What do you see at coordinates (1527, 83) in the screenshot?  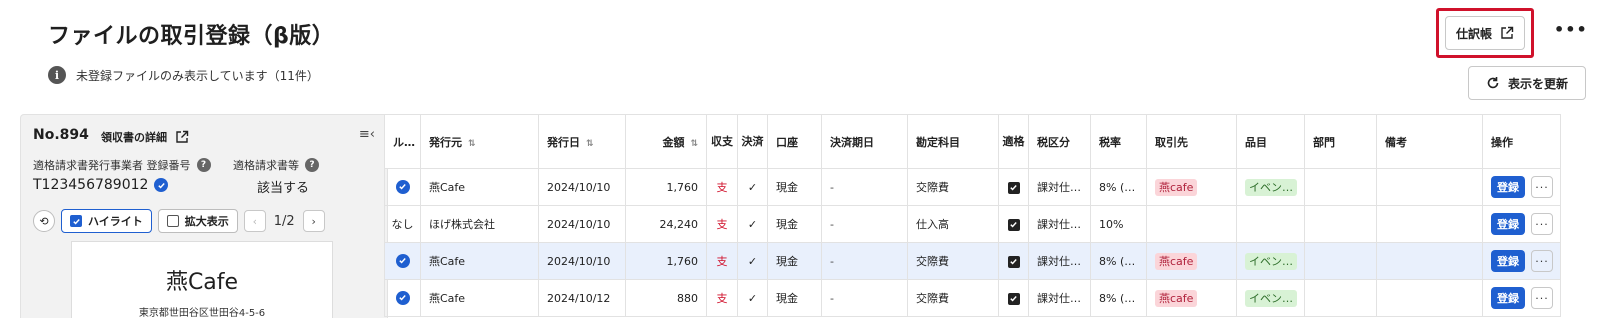 I see `refresh-button: 表示を更新` at bounding box center [1527, 83].